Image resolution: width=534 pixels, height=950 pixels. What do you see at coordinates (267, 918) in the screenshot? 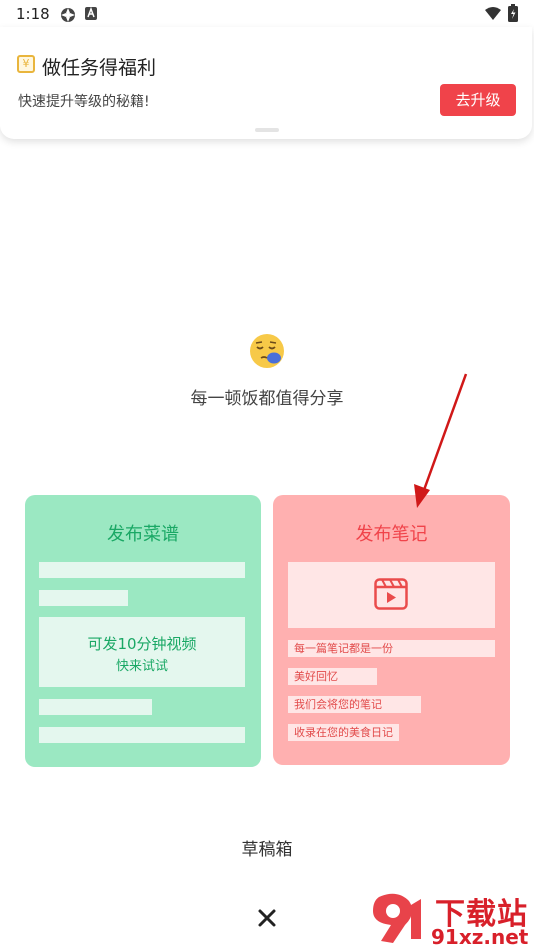
I see `close-icon` at bounding box center [267, 918].